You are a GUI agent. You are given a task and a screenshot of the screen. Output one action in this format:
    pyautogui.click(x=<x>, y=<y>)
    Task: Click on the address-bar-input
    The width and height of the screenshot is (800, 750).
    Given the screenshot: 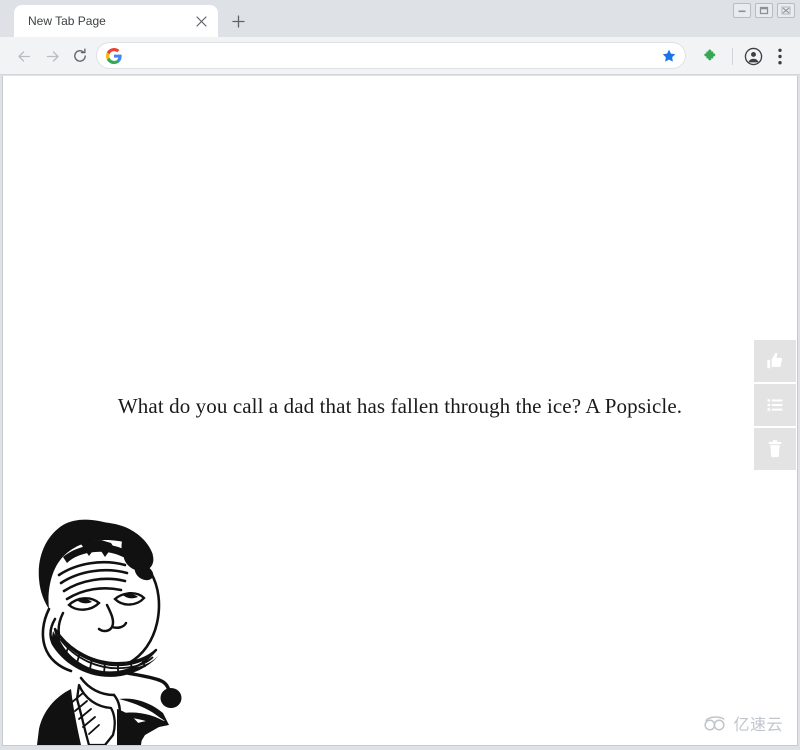 What is the action you would take?
    pyautogui.click(x=389, y=55)
    